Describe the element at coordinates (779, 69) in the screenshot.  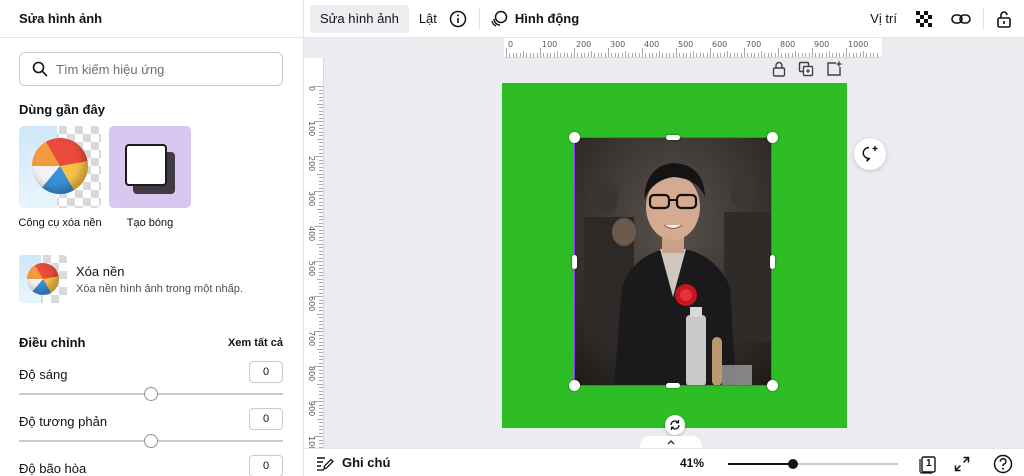
I see `lock-icon` at that location.